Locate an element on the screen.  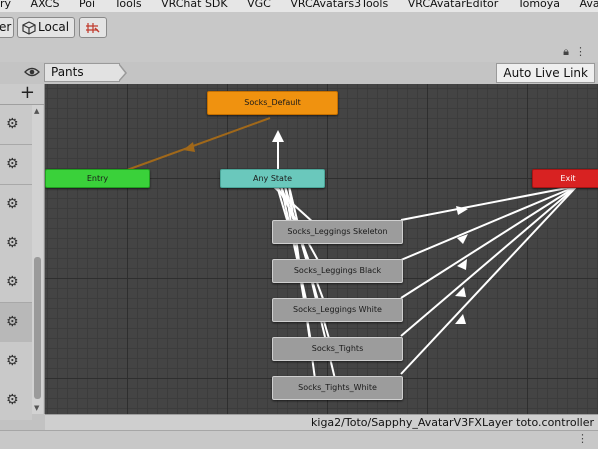
state-socks-leggings-black: Socks_Leggings Black is located at coordinates (337, 271).